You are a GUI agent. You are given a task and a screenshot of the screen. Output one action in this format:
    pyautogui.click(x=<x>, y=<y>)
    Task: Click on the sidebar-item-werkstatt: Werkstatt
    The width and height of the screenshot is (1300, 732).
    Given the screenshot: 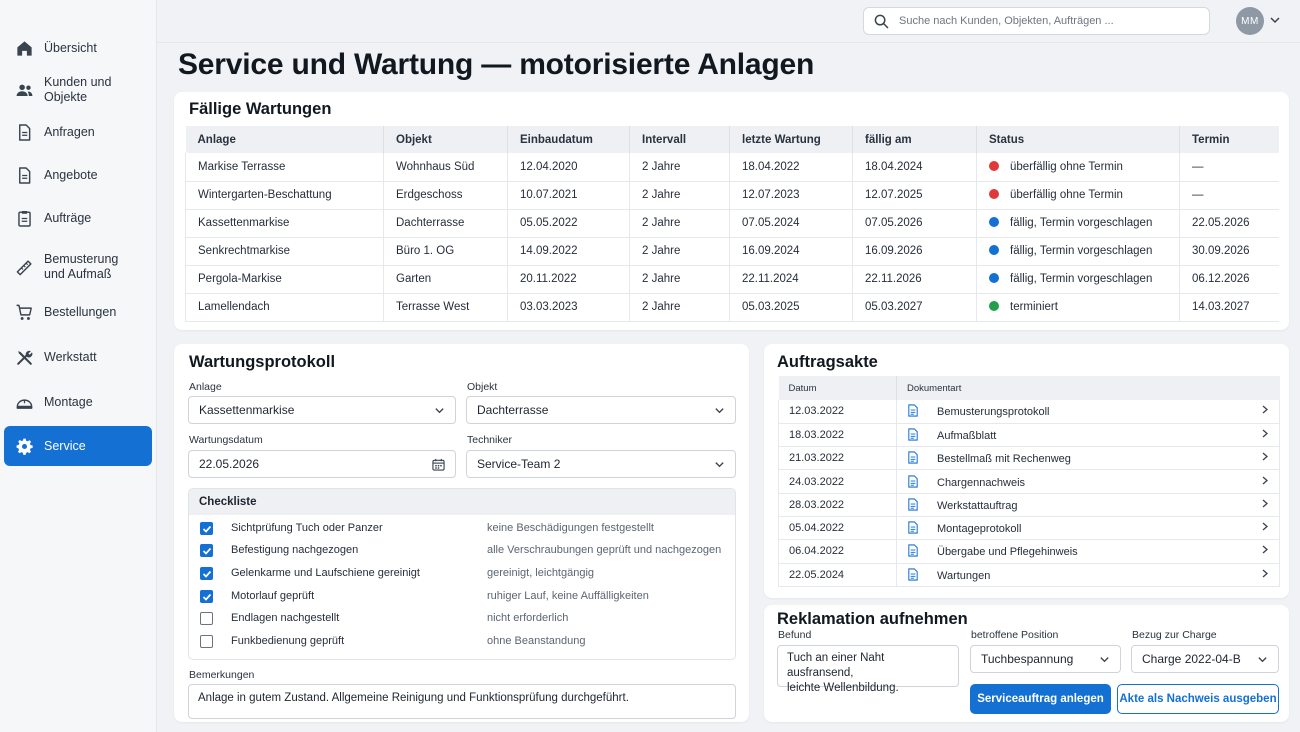 What is the action you would take?
    pyautogui.click(x=78, y=357)
    